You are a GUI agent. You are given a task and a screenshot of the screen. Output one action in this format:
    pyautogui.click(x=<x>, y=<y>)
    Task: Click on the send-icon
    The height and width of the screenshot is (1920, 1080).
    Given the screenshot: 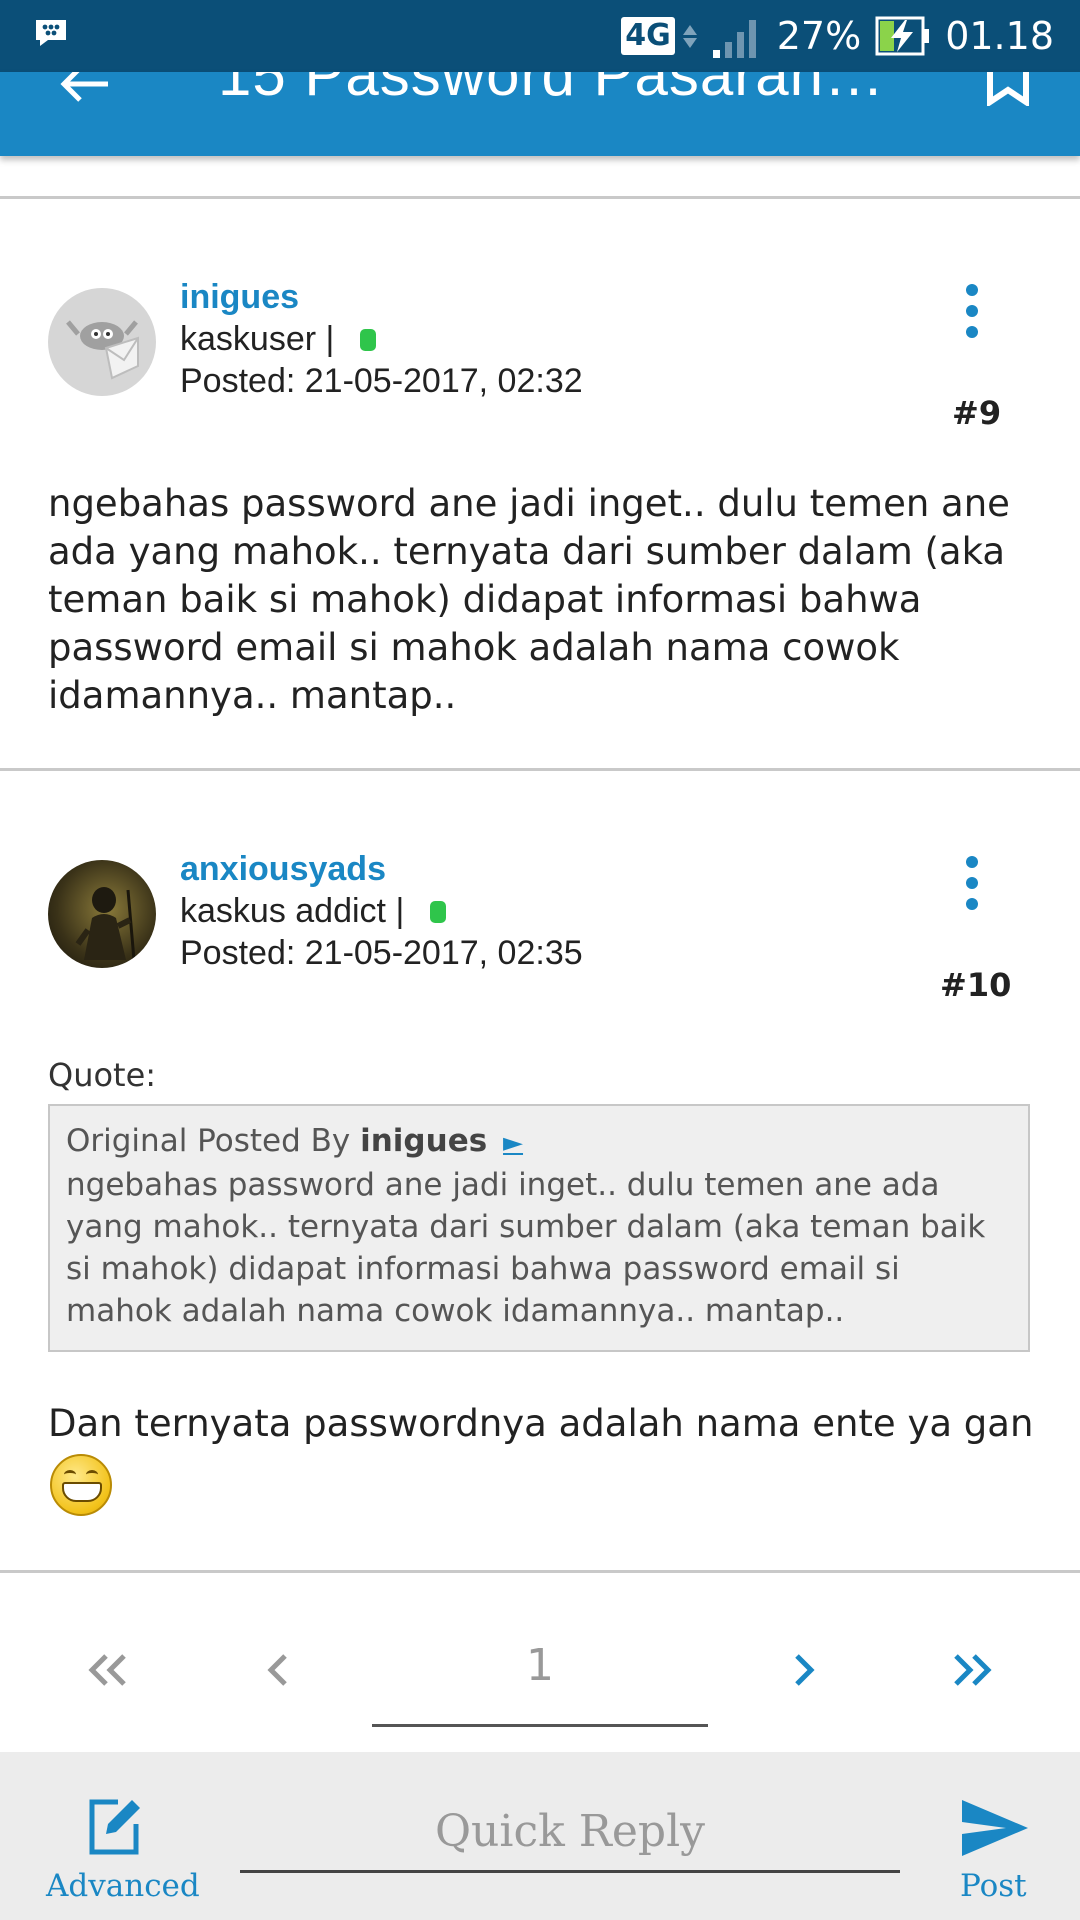 What is the action you would take?
    pyautogui.click(x=995, y=1828)
    